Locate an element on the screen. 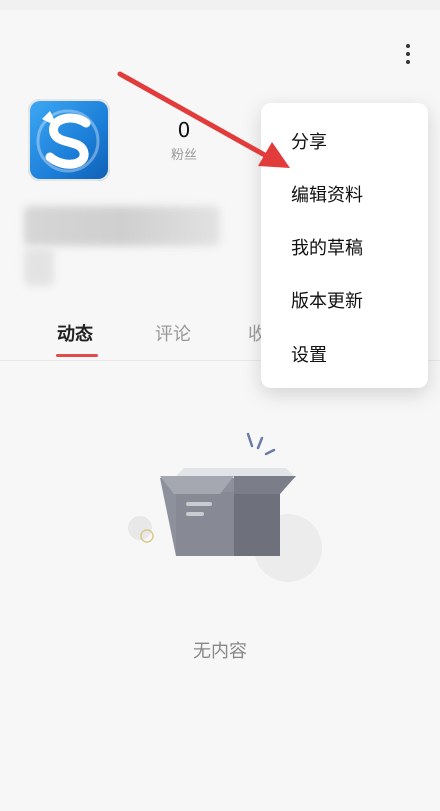 The image size is (440, 811). dropdown-menu: 分享 编辑资料 我的草稿 版本更新 设置 is located at coordinates (344, 245).